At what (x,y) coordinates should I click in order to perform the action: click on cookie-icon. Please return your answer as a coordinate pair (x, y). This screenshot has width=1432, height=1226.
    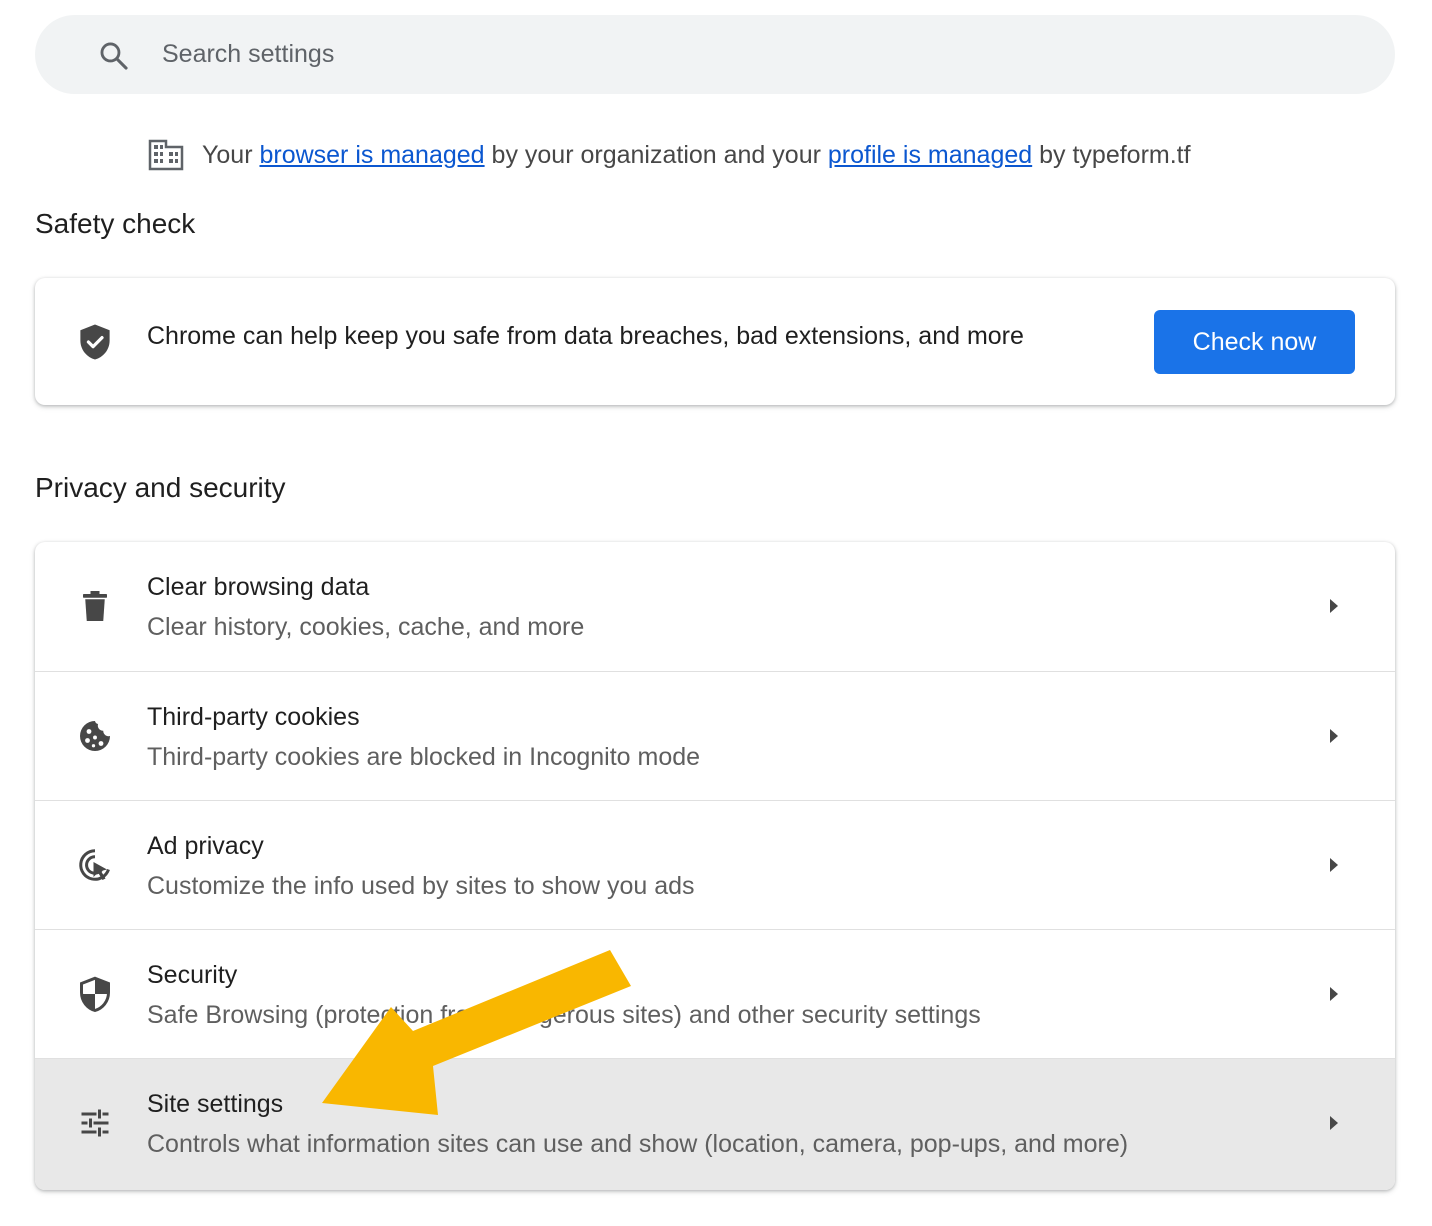
    Looking at the image, I should click on (95, 736).